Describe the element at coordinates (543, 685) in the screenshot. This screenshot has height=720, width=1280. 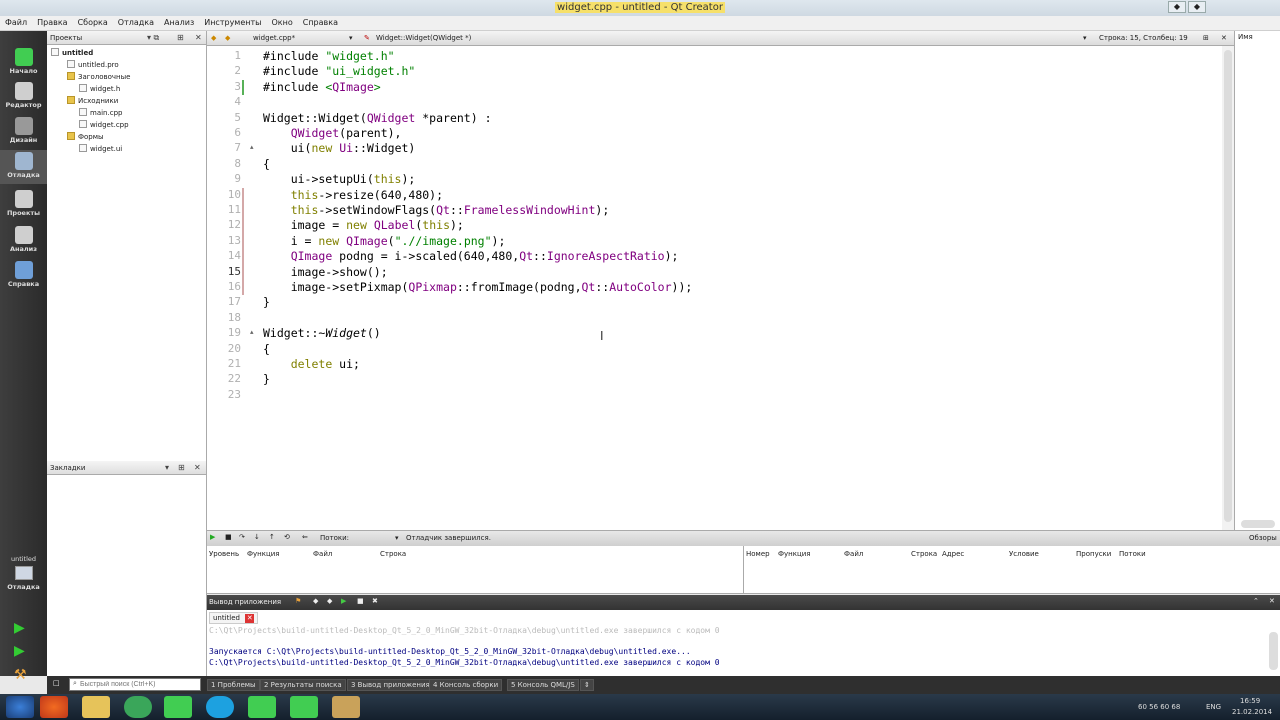
I see `output-pane-tab: 5 Консоль QML/JS` at that location.